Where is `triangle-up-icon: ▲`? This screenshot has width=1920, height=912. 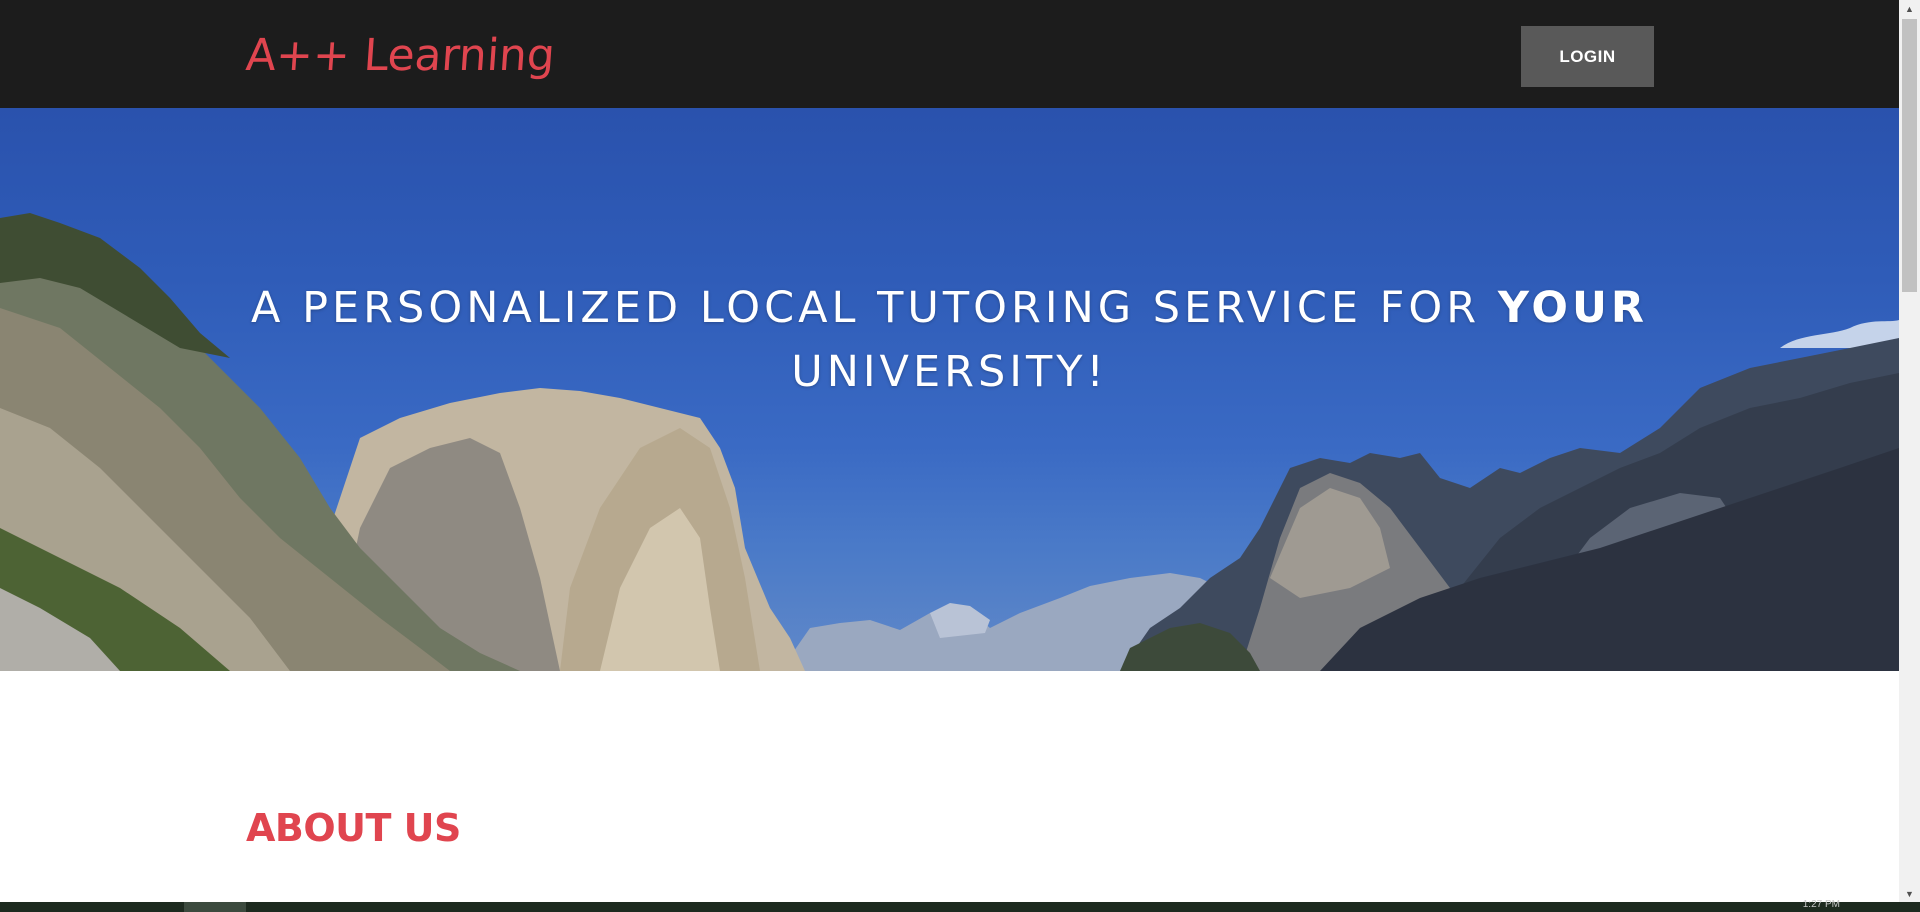 triangle-up-icon: ▲ is located at coordinates (1909, 8).